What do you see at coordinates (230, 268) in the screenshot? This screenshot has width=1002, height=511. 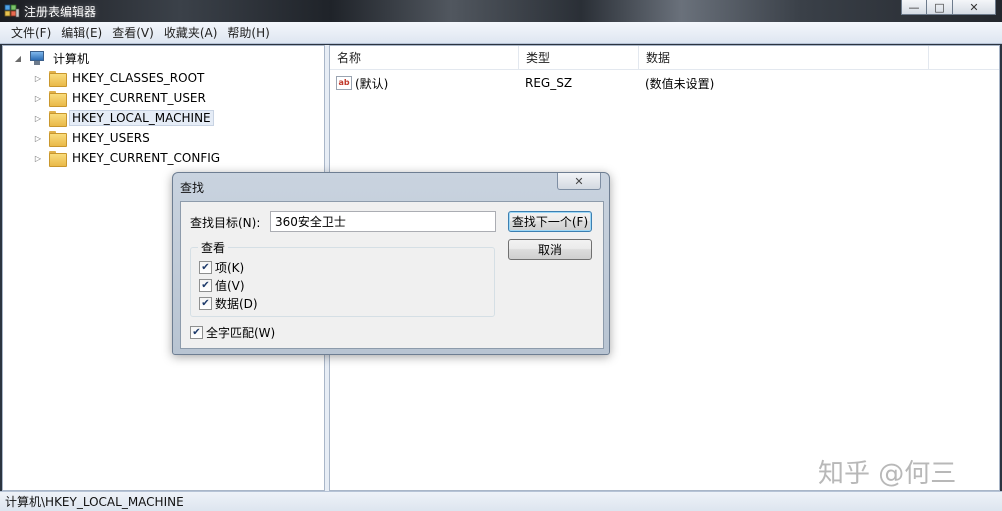 I see `checkbox-label: 项(K)` at bounding box center [230, 268].